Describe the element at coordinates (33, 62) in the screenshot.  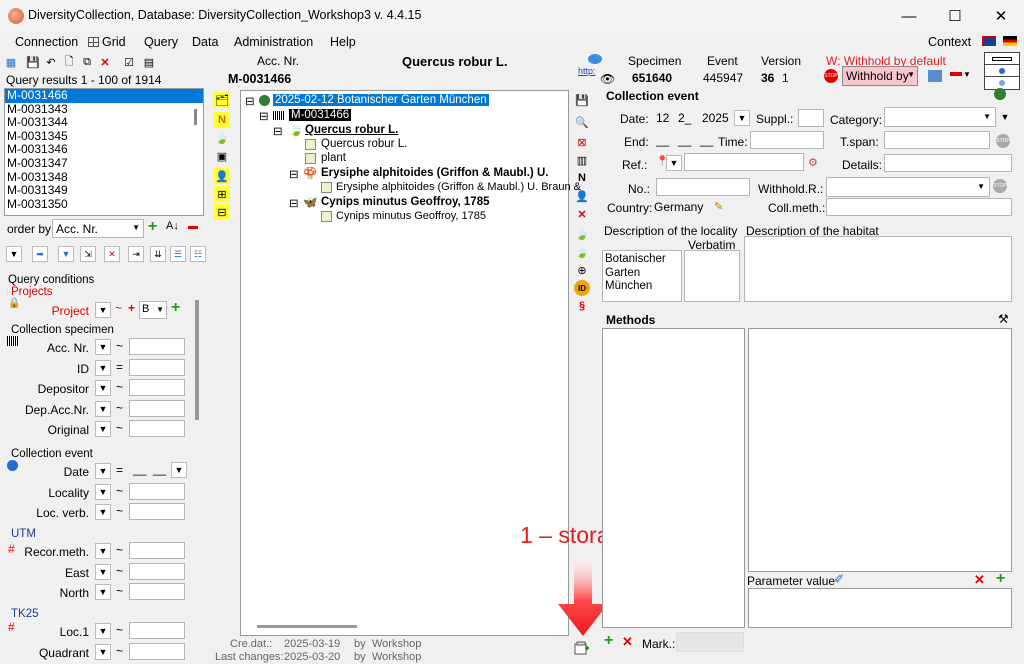
I see `save-icon: 💾` at that location.